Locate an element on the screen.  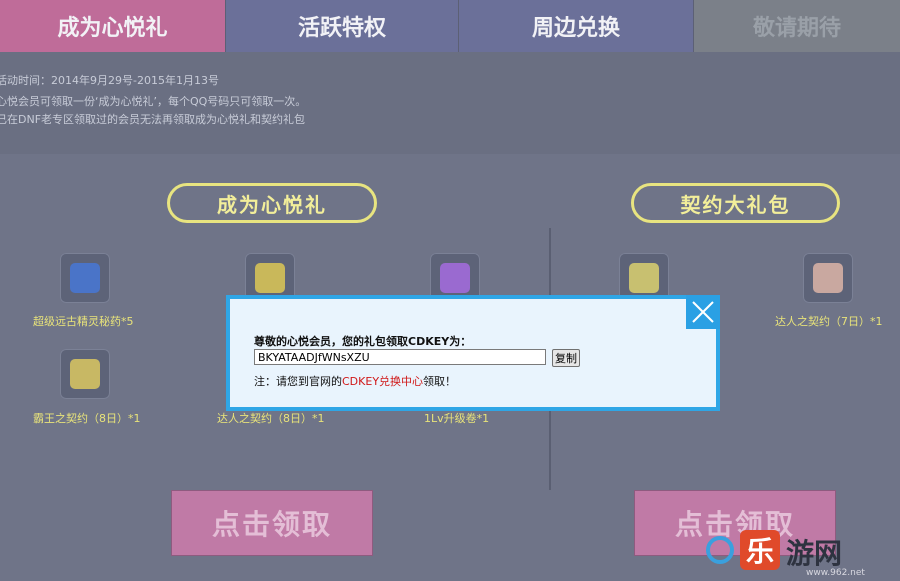
tab-coming-soon: 敬请期待 is located at coordinates (797, 26).